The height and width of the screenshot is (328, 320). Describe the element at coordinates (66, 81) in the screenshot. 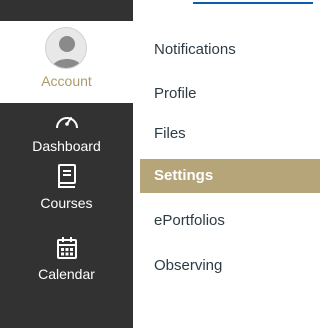

I see `nav-item-account-label: Account` at that location.